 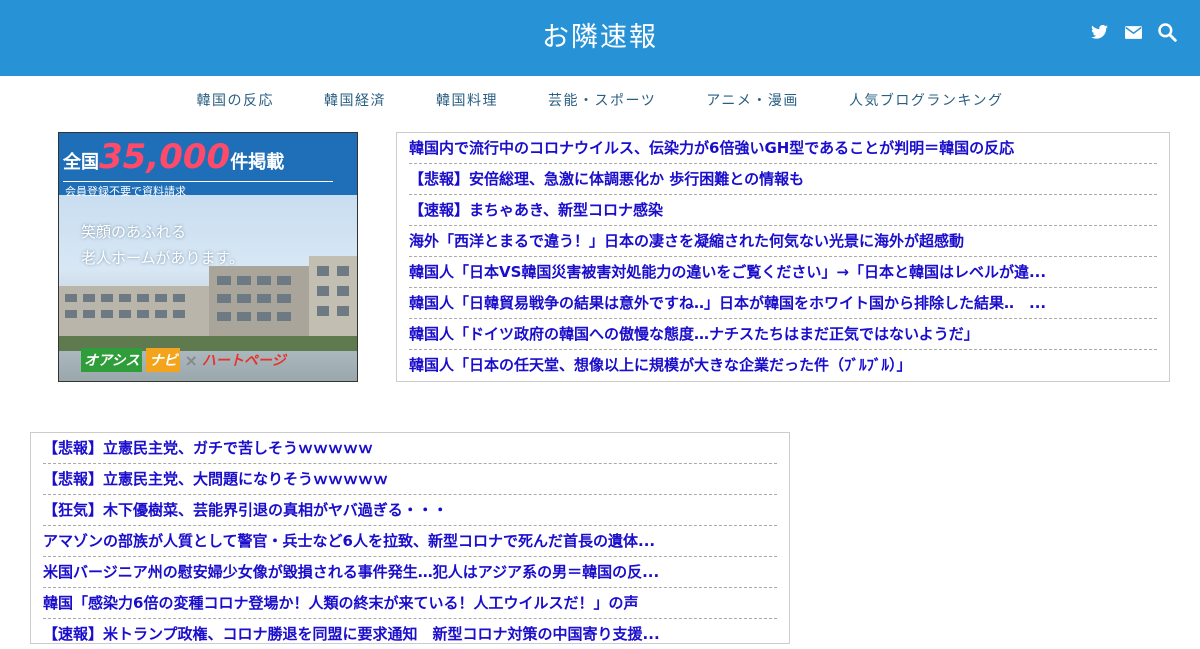 I want to click on article-link: 【悲報】立憲民主党、大問題になりそうｗｗｗｗｗ, so click(x=410, y=479).